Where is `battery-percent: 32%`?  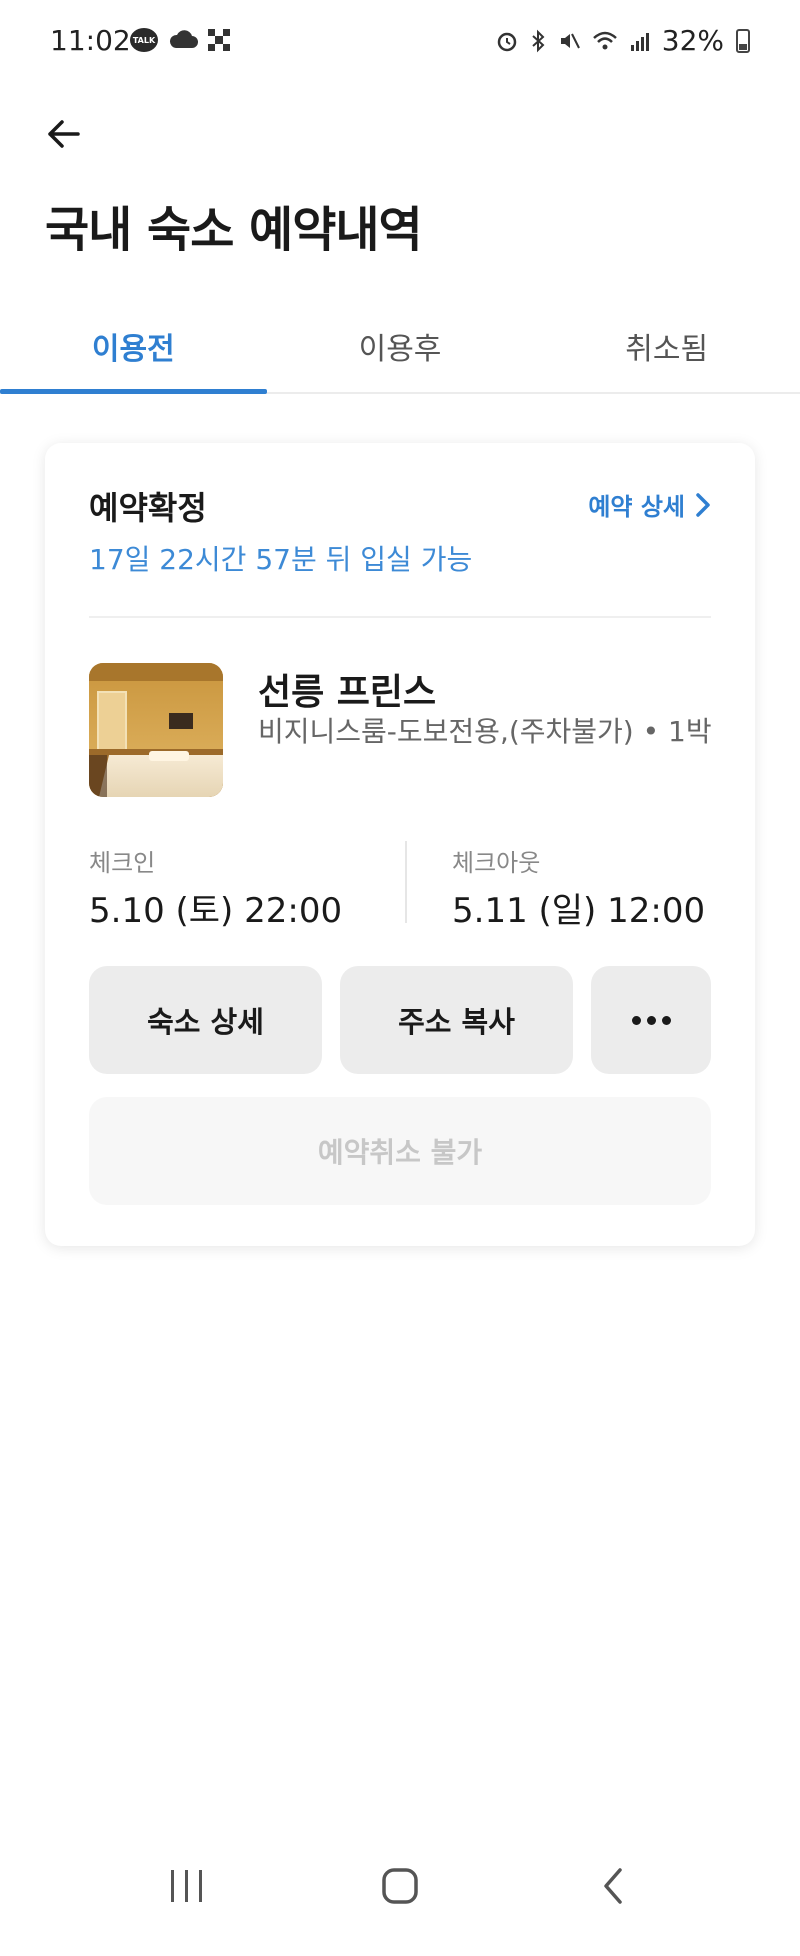 battery-percent: 32% is located at coordinates (692, 40).